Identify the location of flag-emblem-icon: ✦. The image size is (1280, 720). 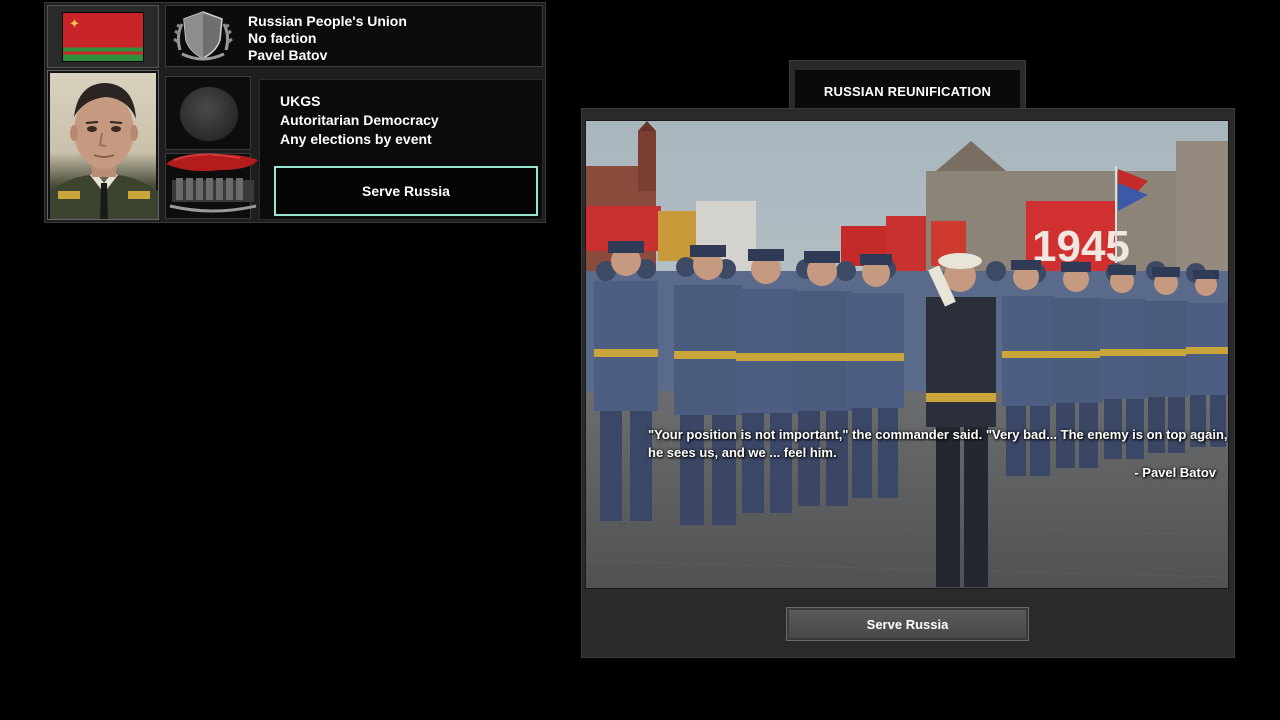
(74, 23).